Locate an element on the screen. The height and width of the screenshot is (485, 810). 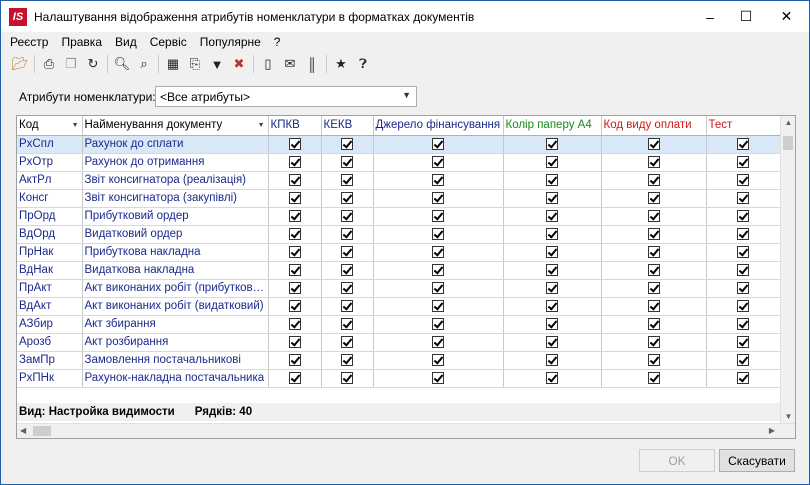
cell-document-name: Рахунок-накладна постачальника is located at coordinates (175, 378).